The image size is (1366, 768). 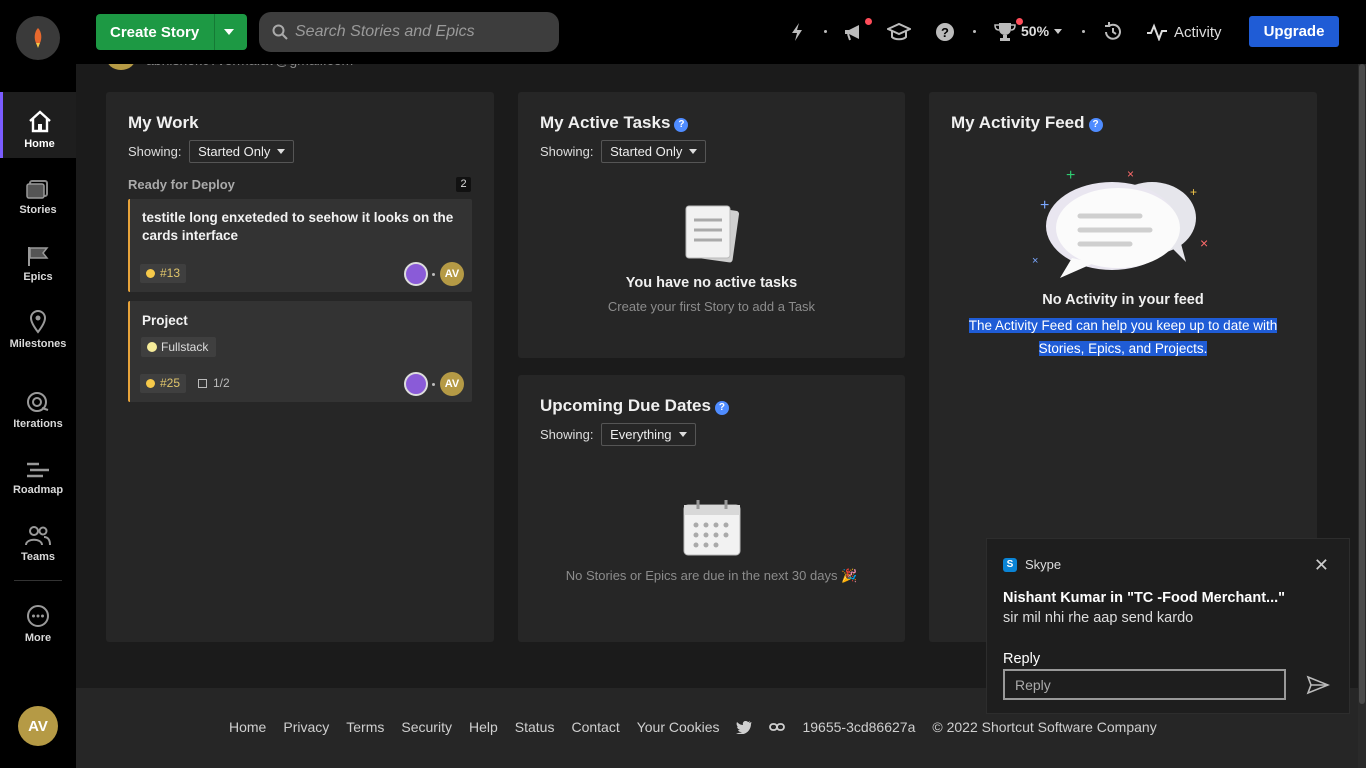 I want to click on trophy-icon, so click(x=1005, y=32).